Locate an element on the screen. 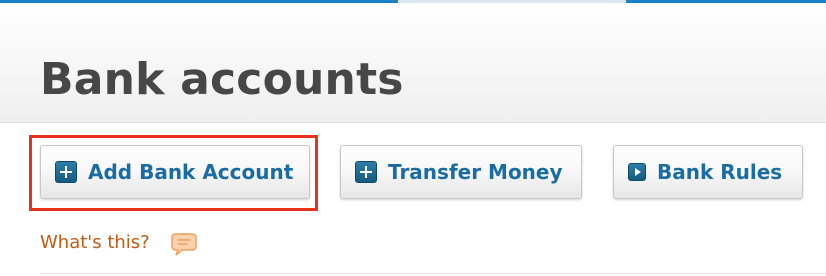 This screenshot has width=826, height=276. transfer-money-button: Transfer Money is located at coordinates (461, 172).